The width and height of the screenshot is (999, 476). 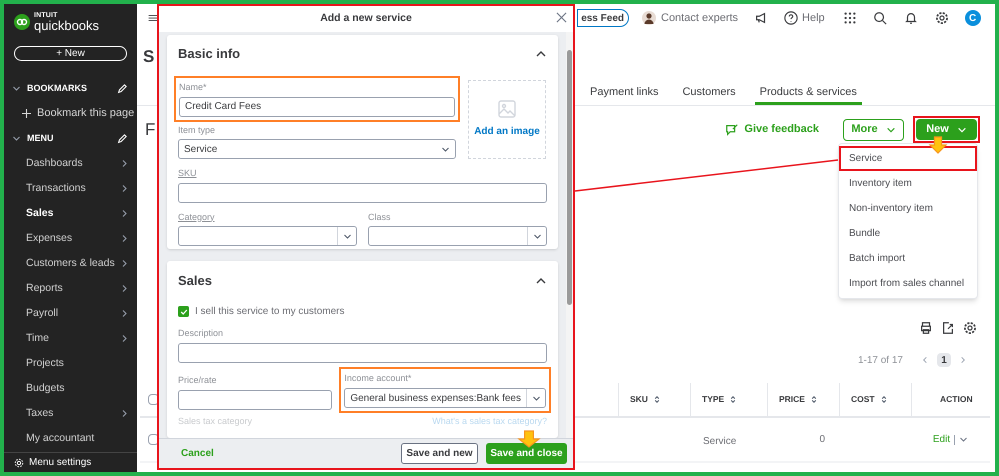 I want to click on chat-icon, so click(x=732, y=129).